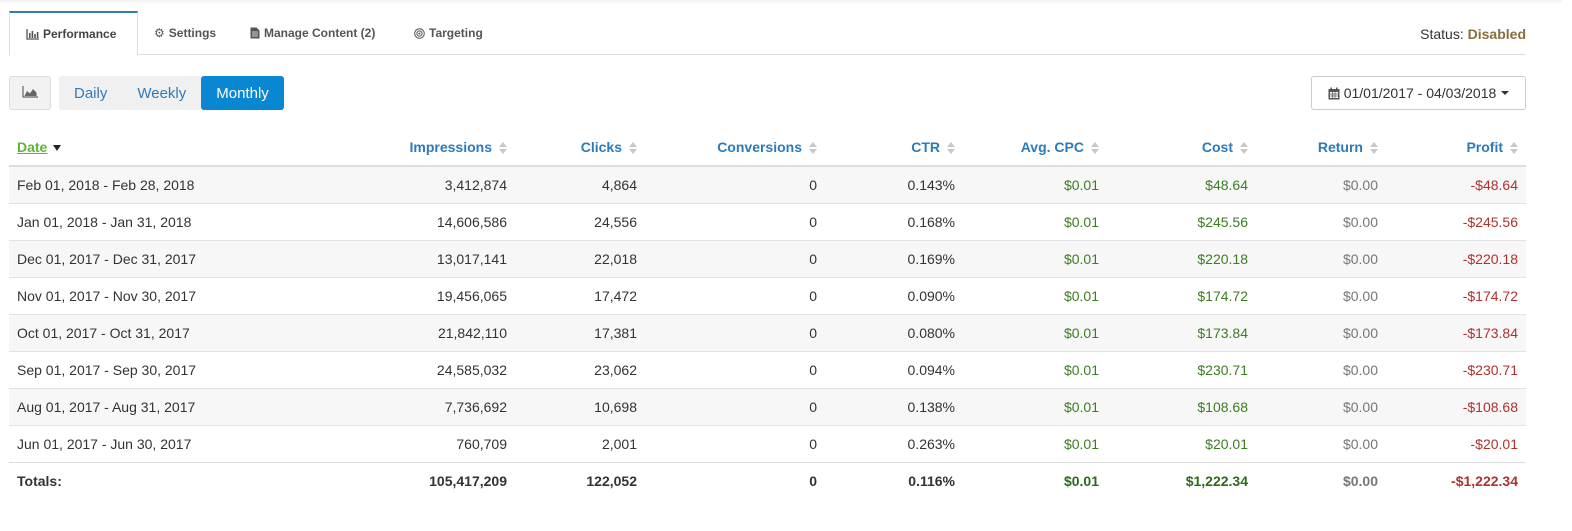 The width and height of the screenshot is (1572, 531). What do you see at coordinates (242, 93) in the screenshot?
I see `period-monthly-button: Monthly` at bounding box center [242, 93].